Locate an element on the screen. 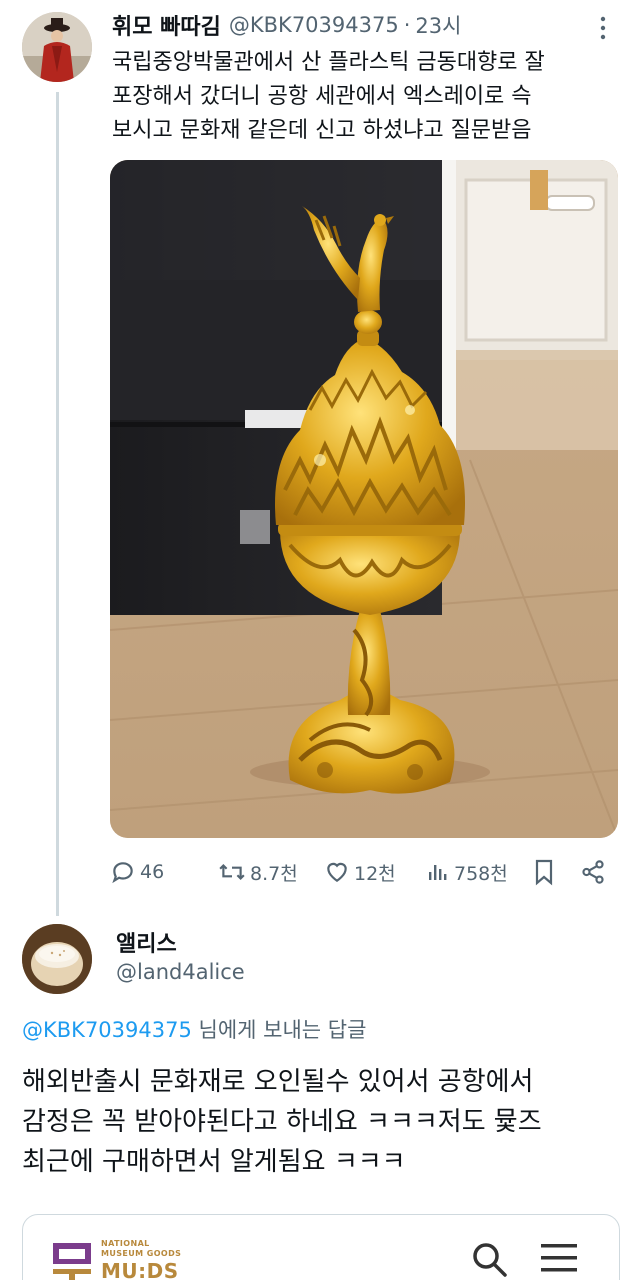 The image size is (640, 1280). tweet-actions: 46 8.7천 12천 758천 is located at coordinates (365, 872).